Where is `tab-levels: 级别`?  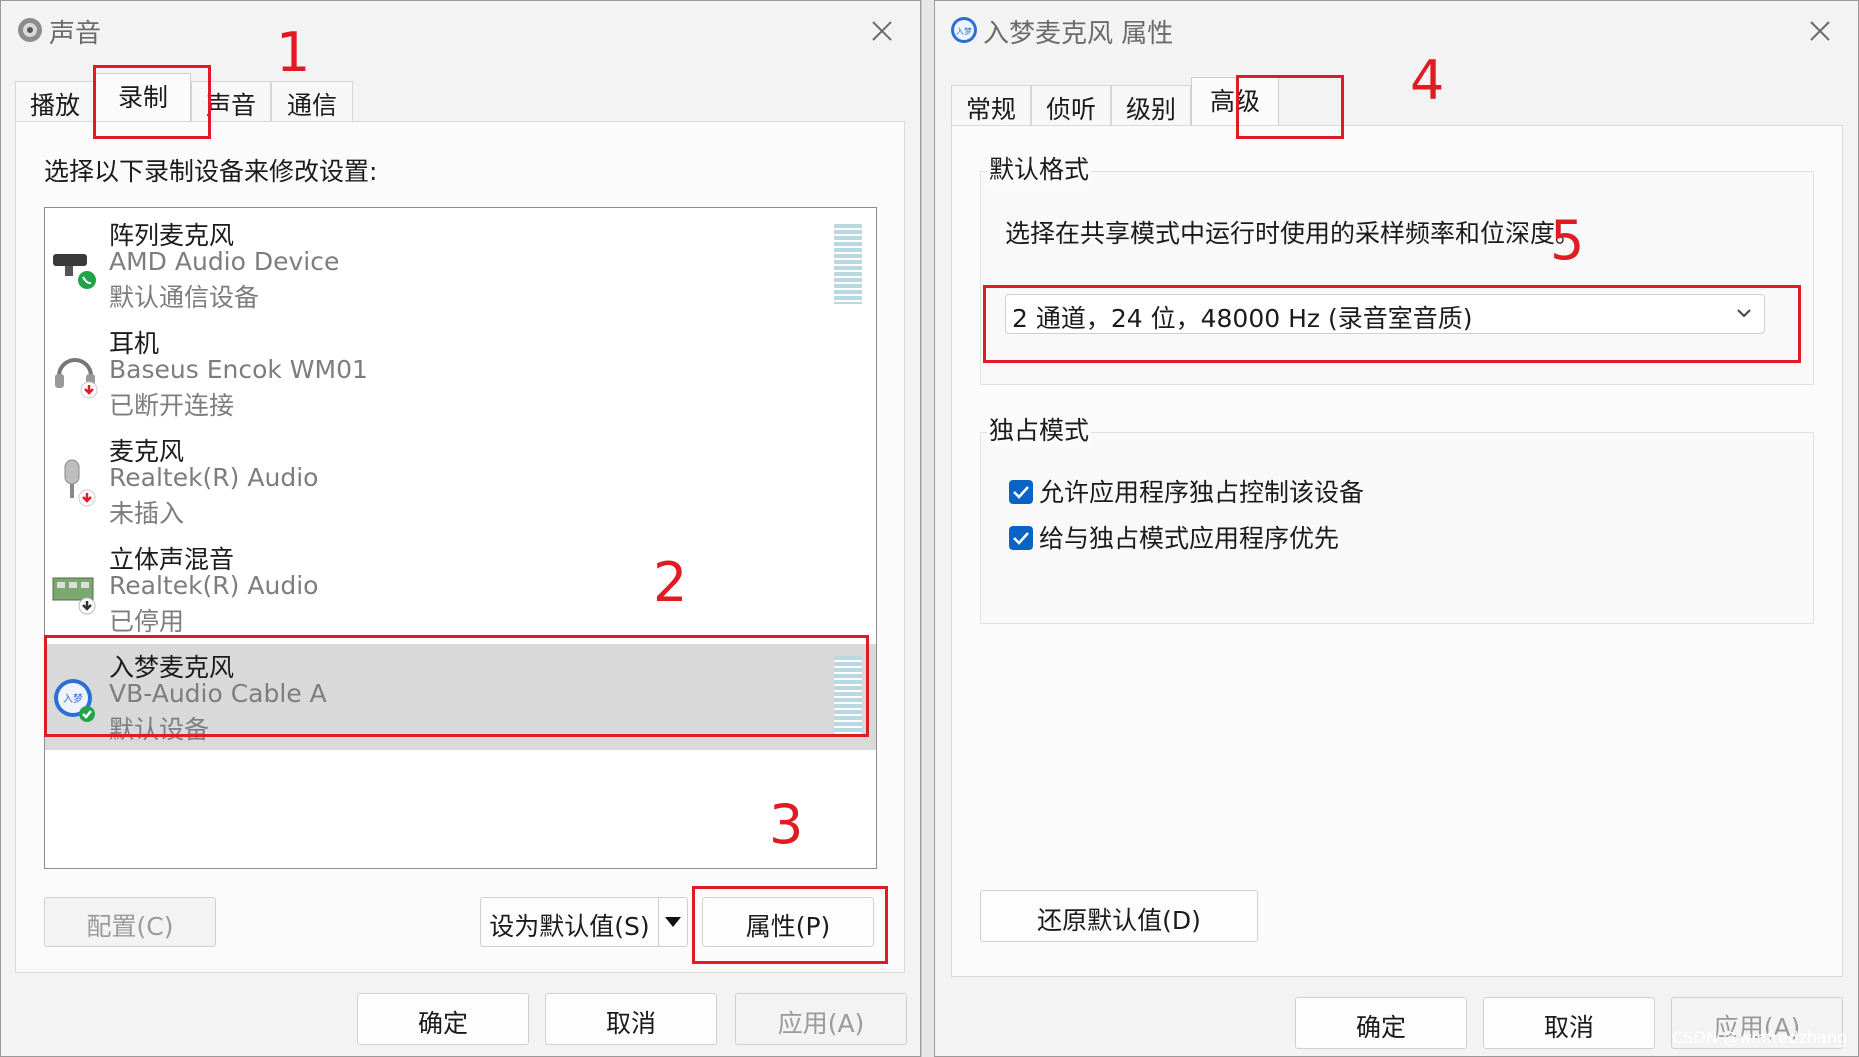 tab-levels: 级别 is located at coordinates (1151, 105).